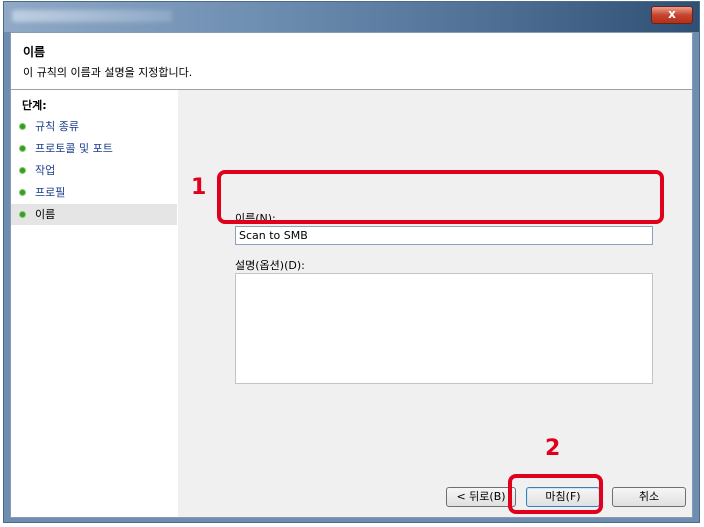  I want to click on step-name: 이름, so click(94, 214).